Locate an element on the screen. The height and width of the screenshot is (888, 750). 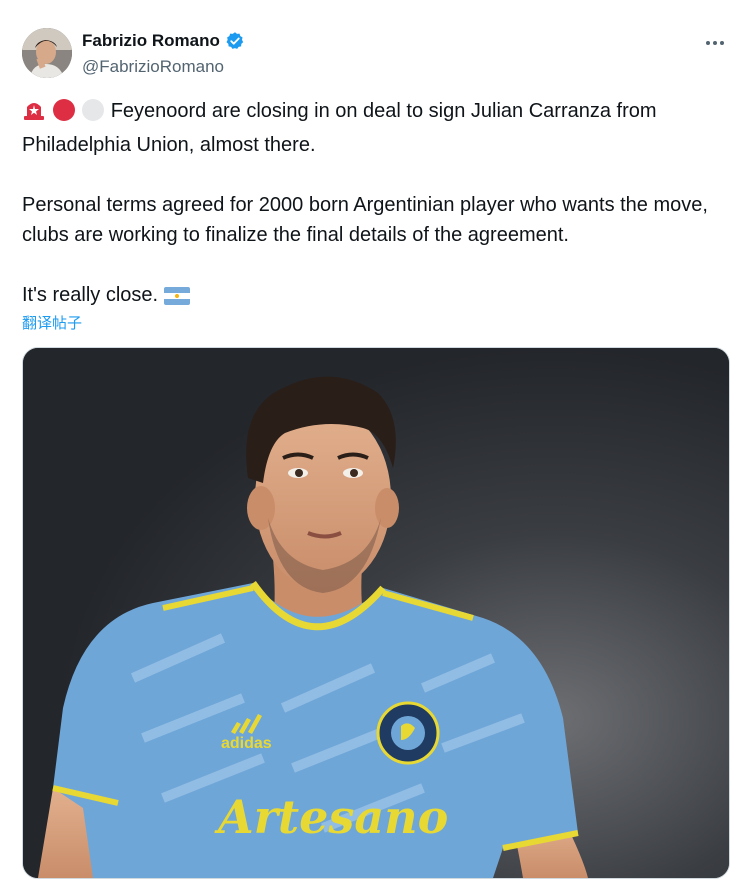
kit-brand-text: adidas is located at coordinates (246, 743).